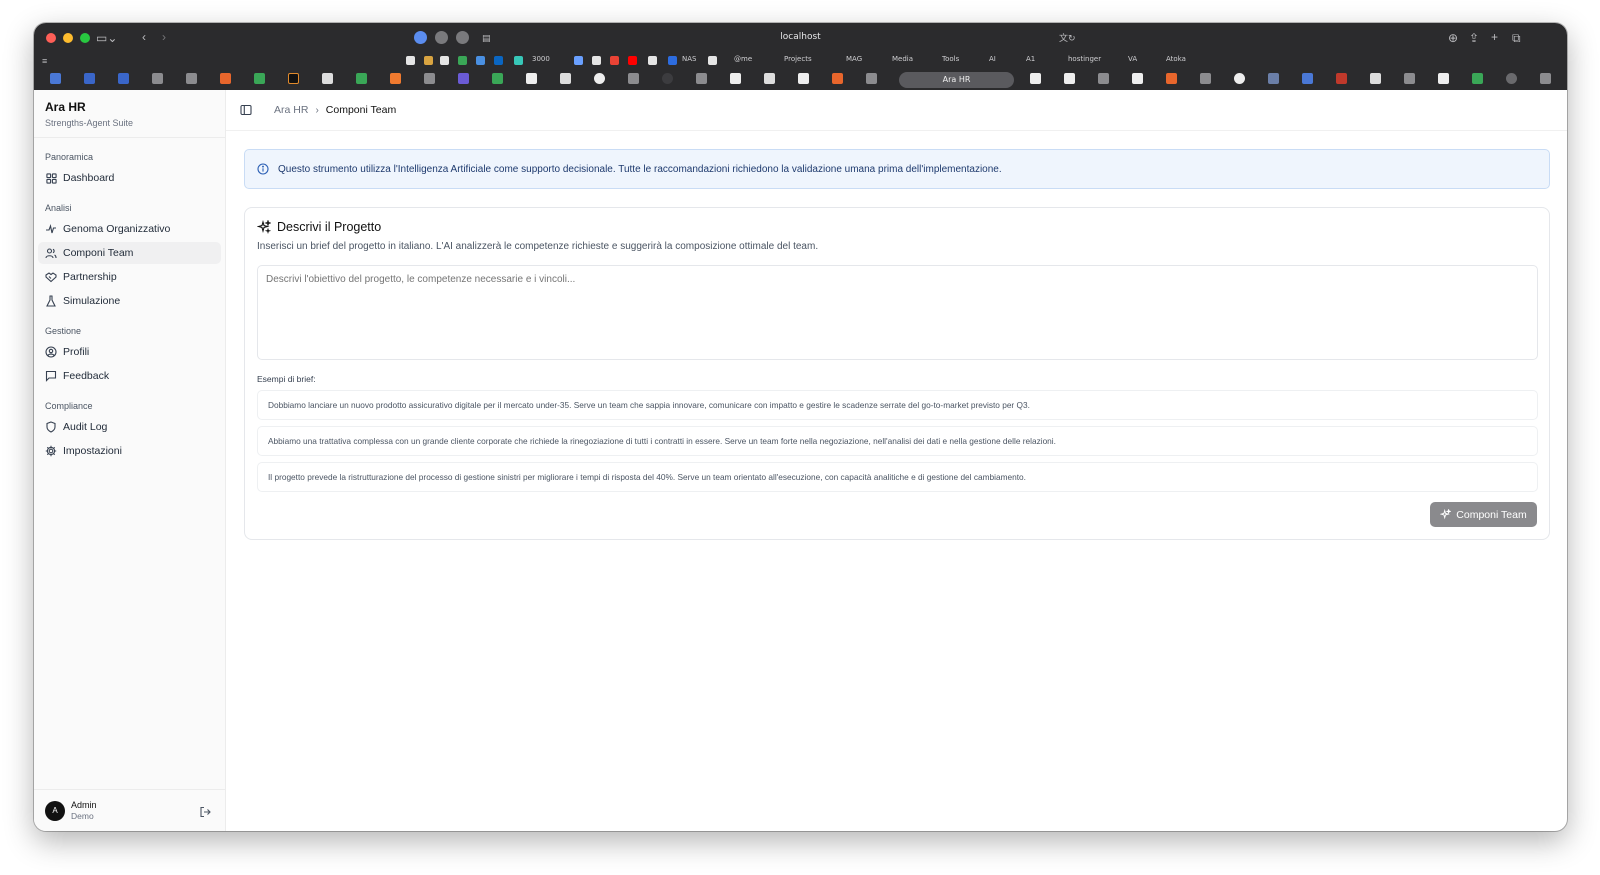  I want to click on bookmark-3000: 3000, so click(541, 59).